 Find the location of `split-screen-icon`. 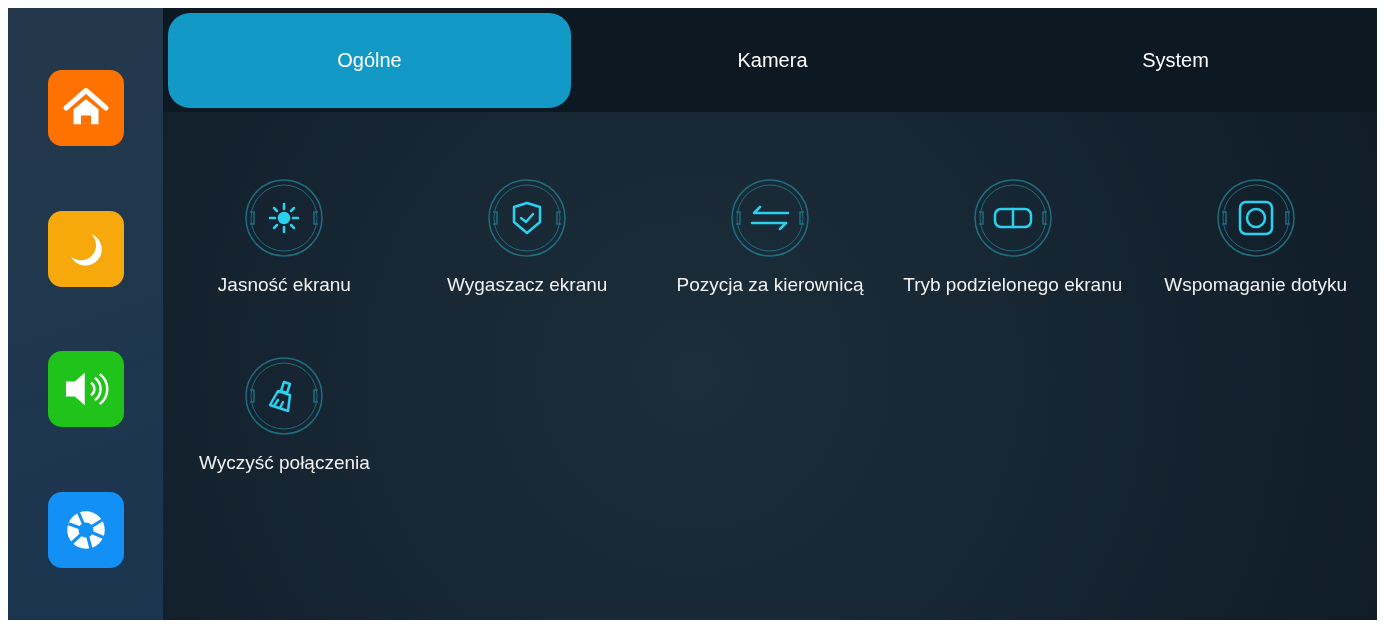

split-screen-icon is located at coordinates (1012, 218).